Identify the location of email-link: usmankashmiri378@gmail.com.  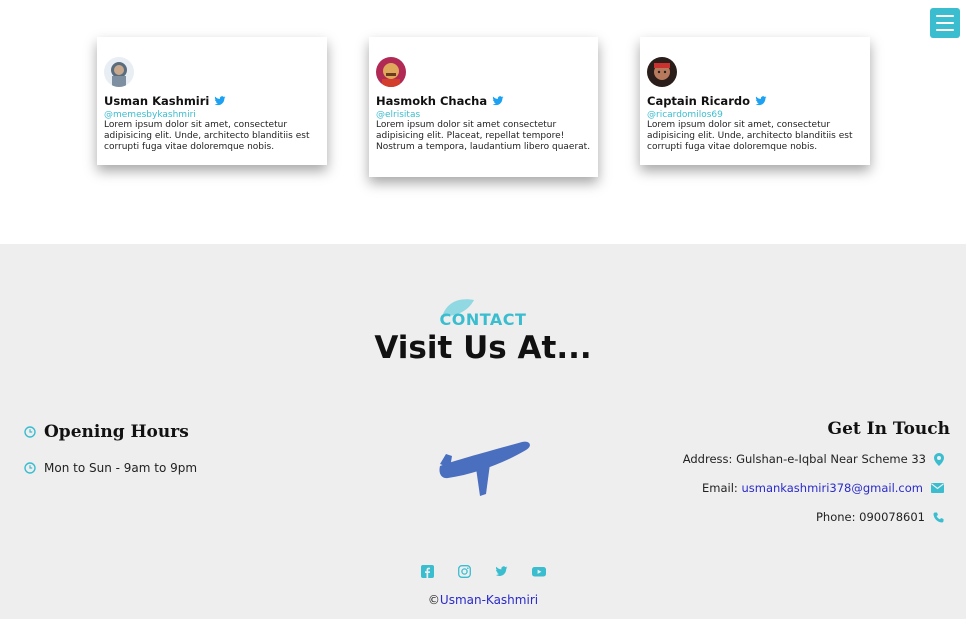
(832, 488).